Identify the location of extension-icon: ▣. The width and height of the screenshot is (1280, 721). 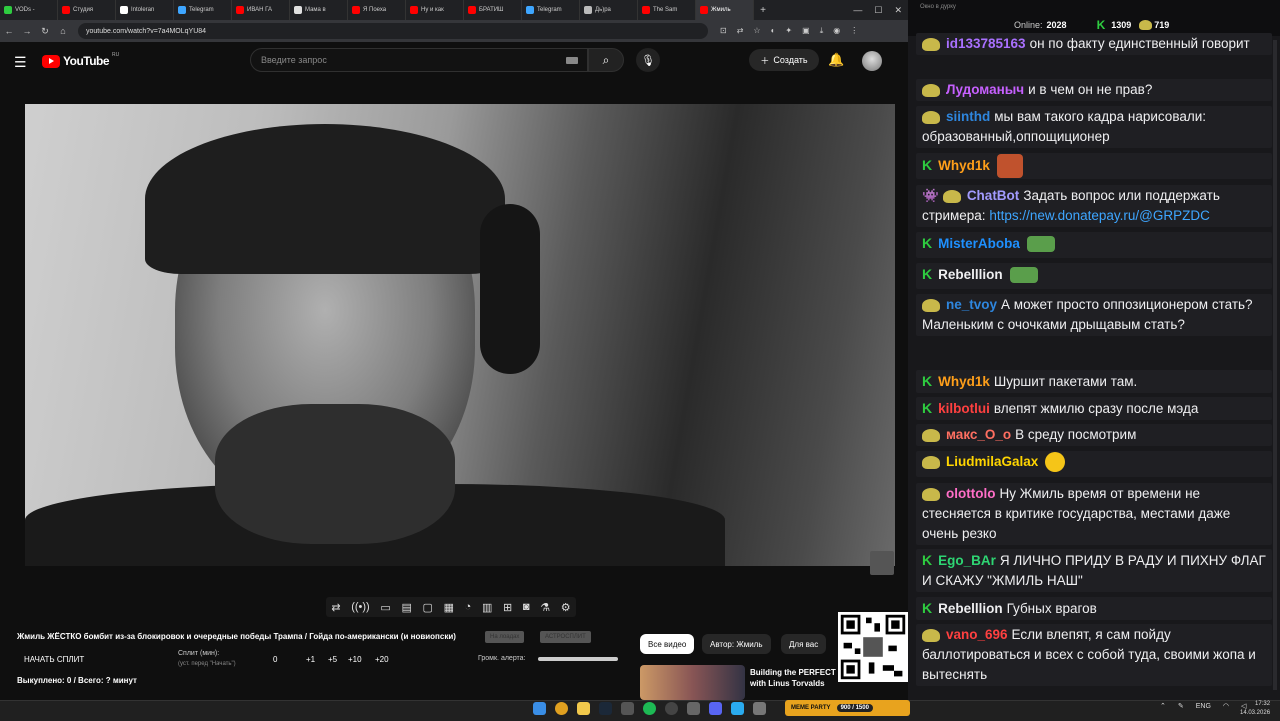
(806, 31).